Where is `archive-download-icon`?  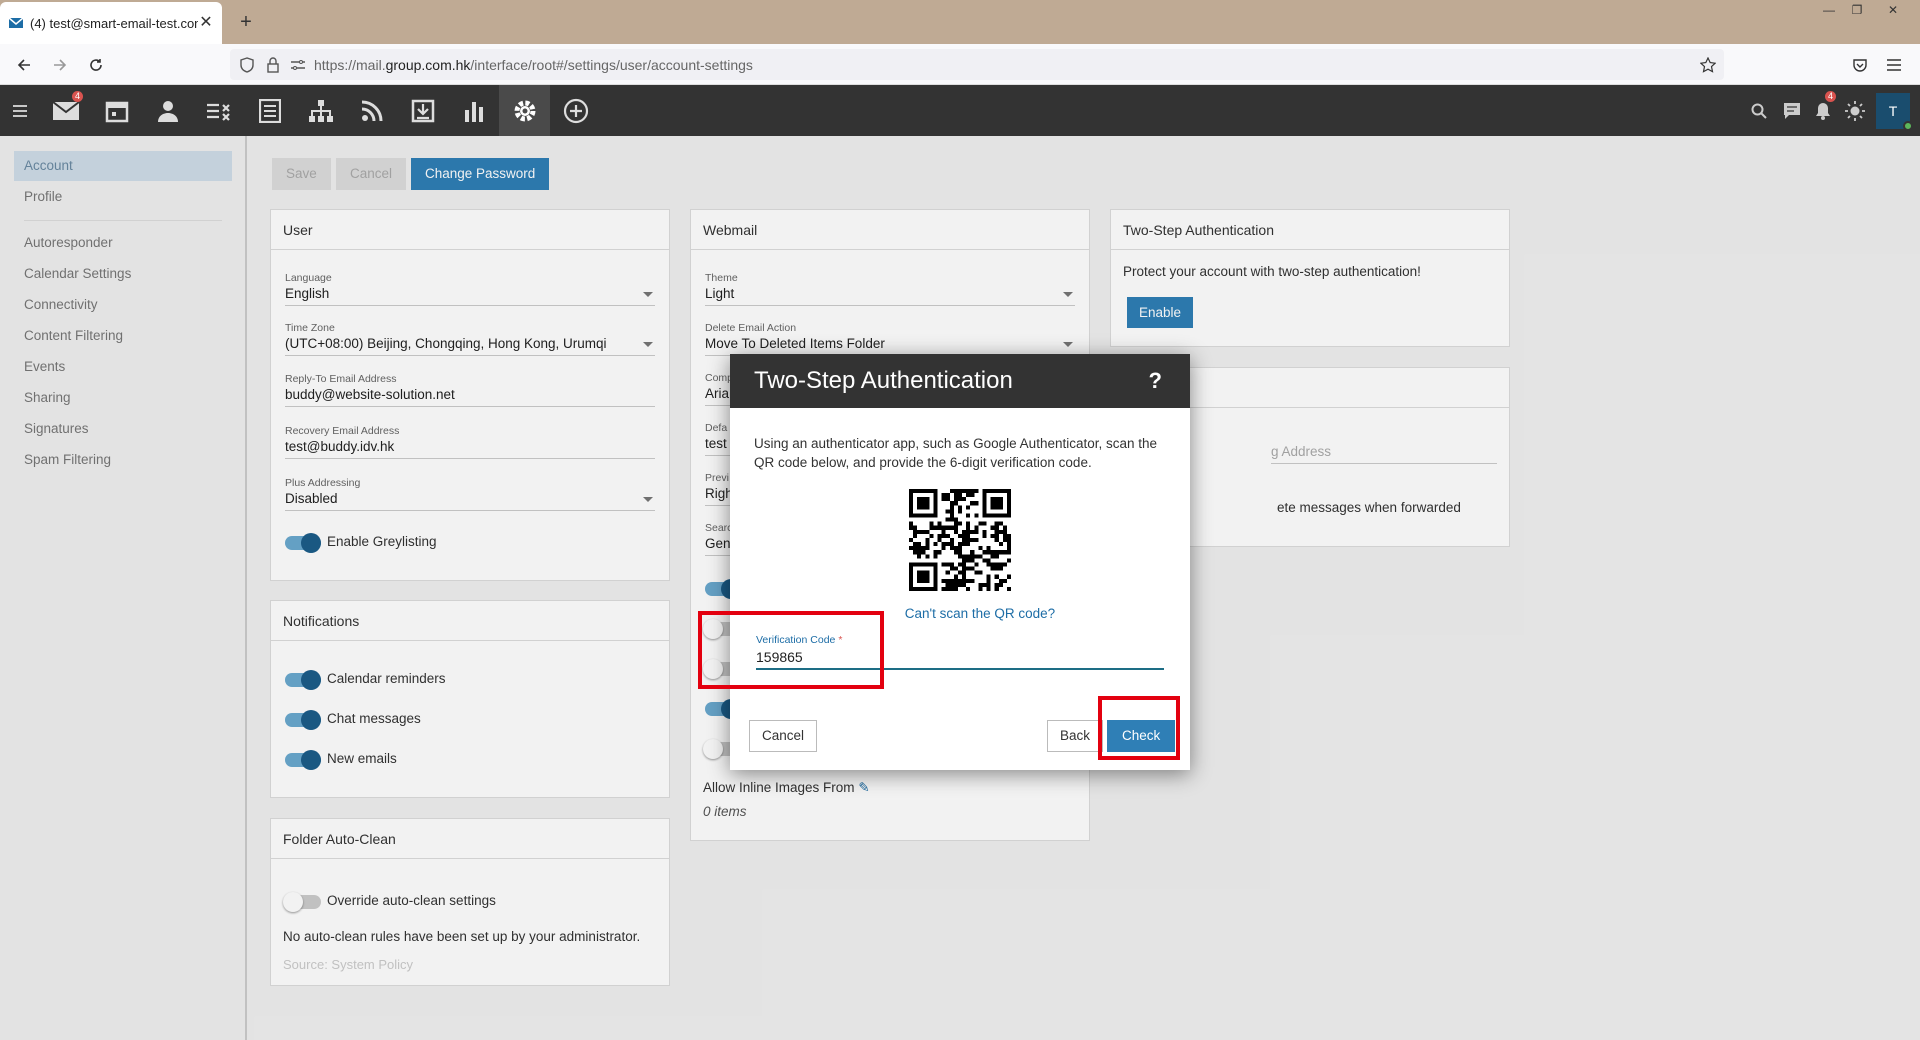
archive-download-icon is located at coordinates (422, 110).